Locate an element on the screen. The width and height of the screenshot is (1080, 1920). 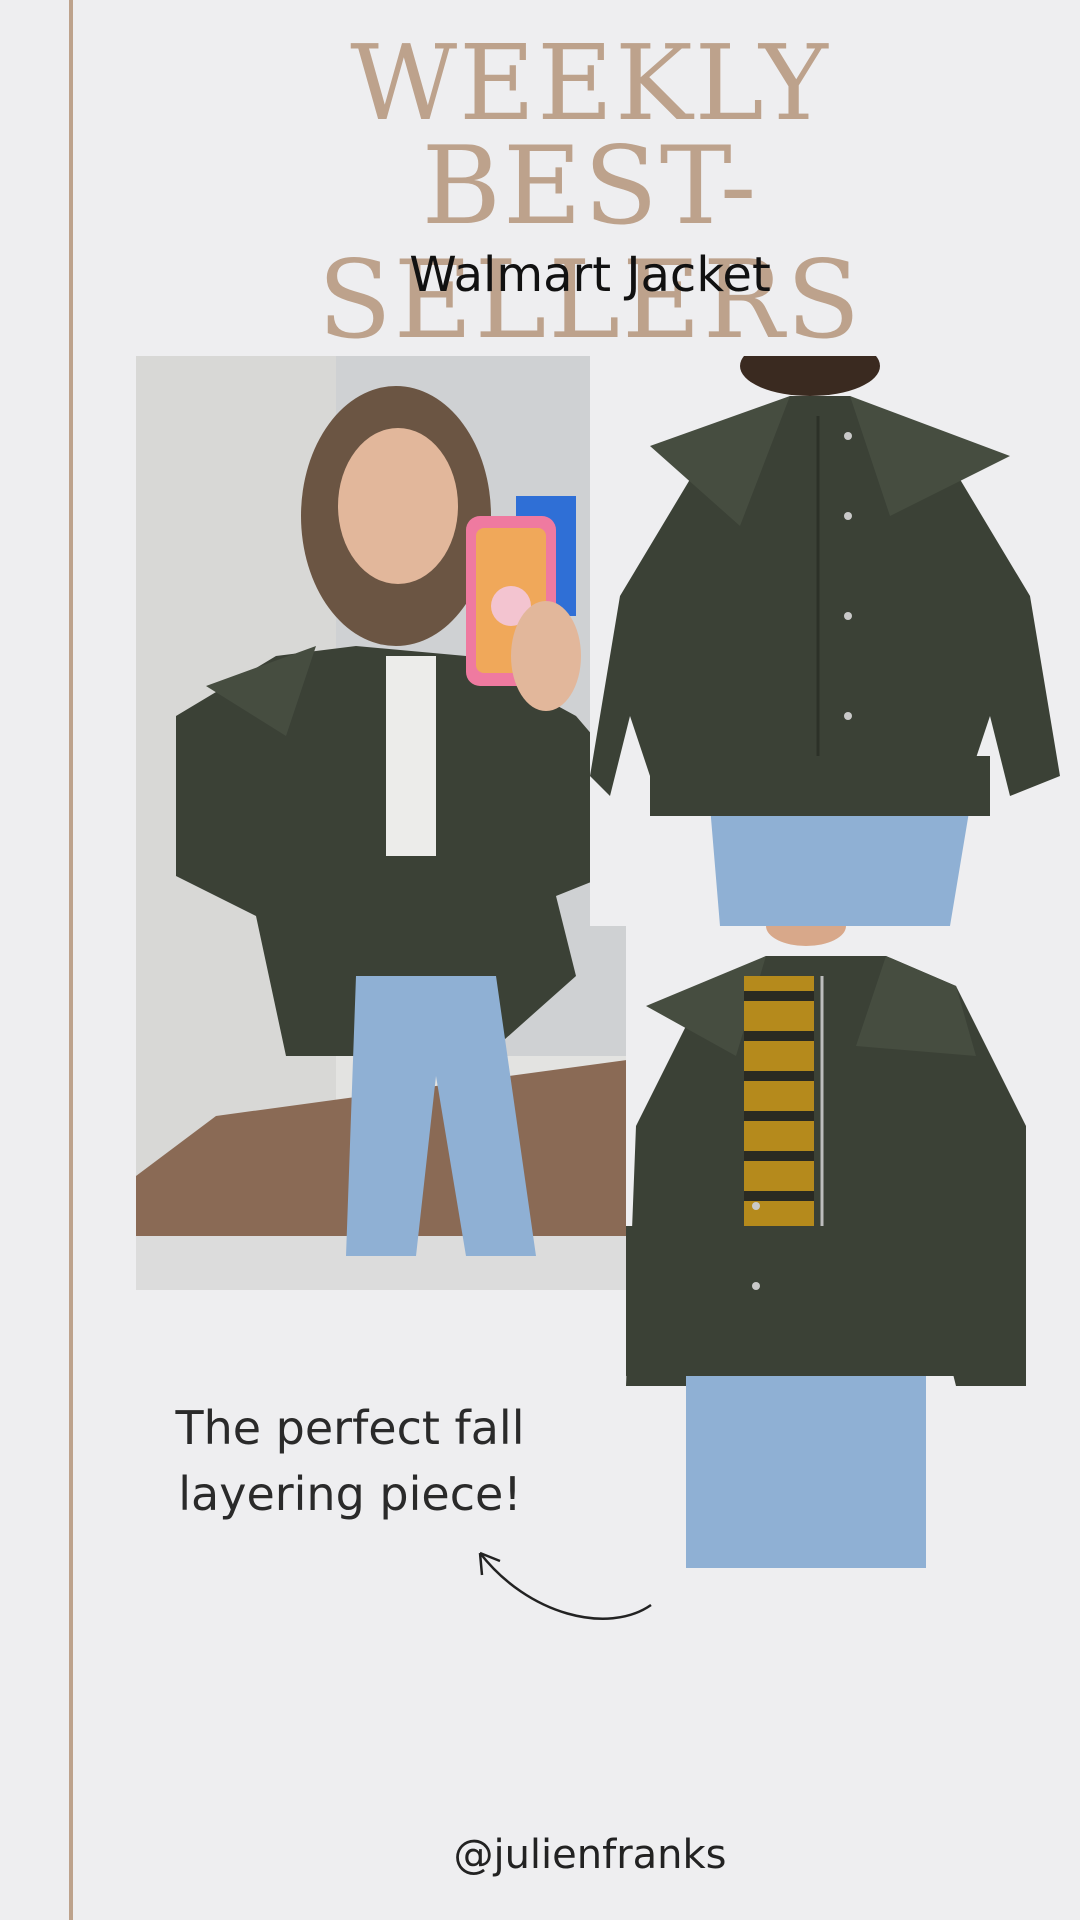
title-line-2: BEST-SELLERS is located at coordinates (590, 243).